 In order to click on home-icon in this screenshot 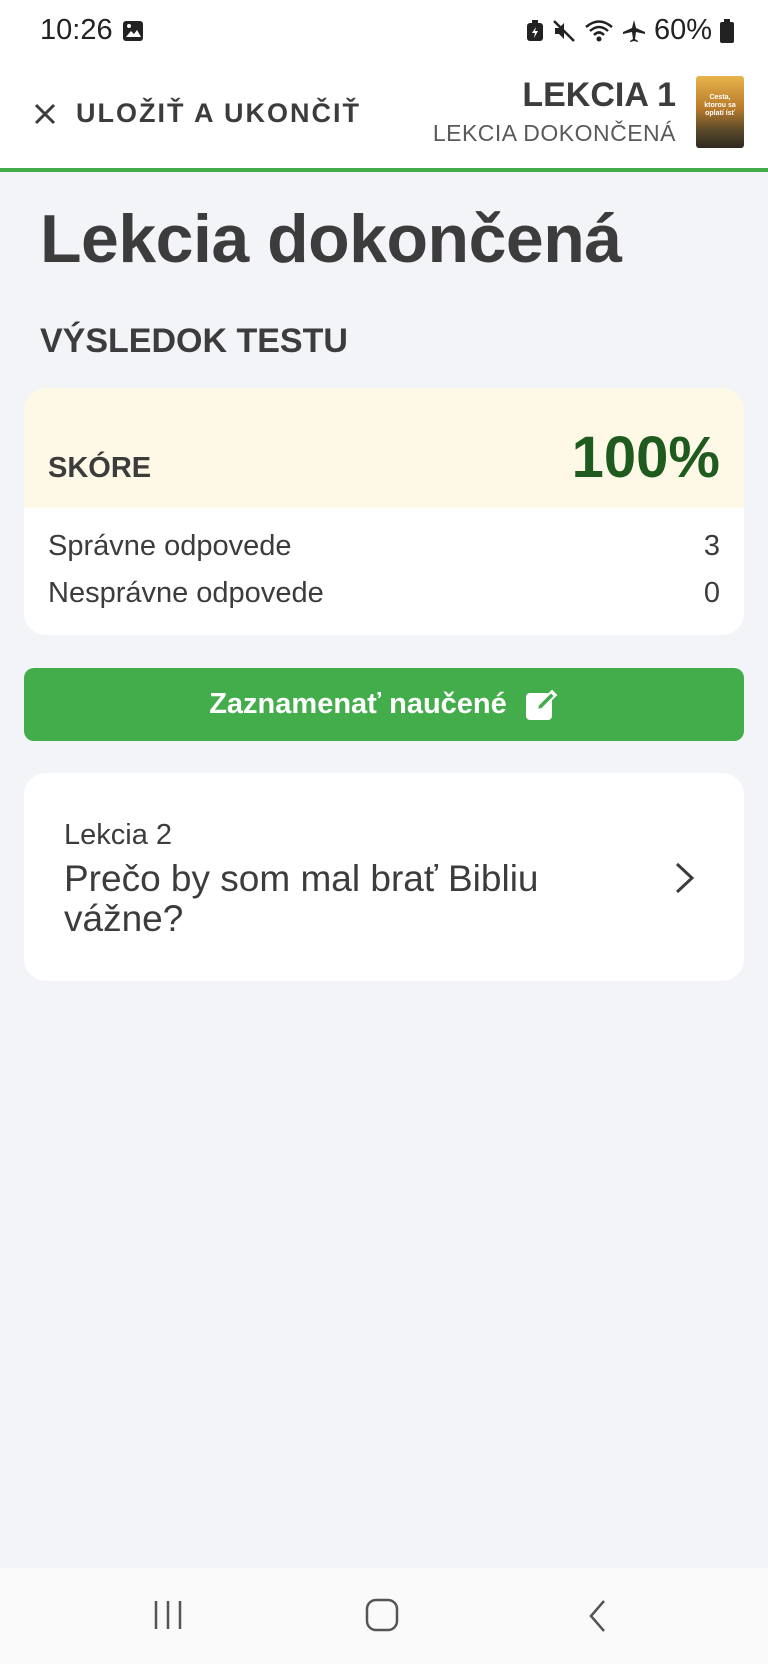, I will do `click(382, 1617)`.